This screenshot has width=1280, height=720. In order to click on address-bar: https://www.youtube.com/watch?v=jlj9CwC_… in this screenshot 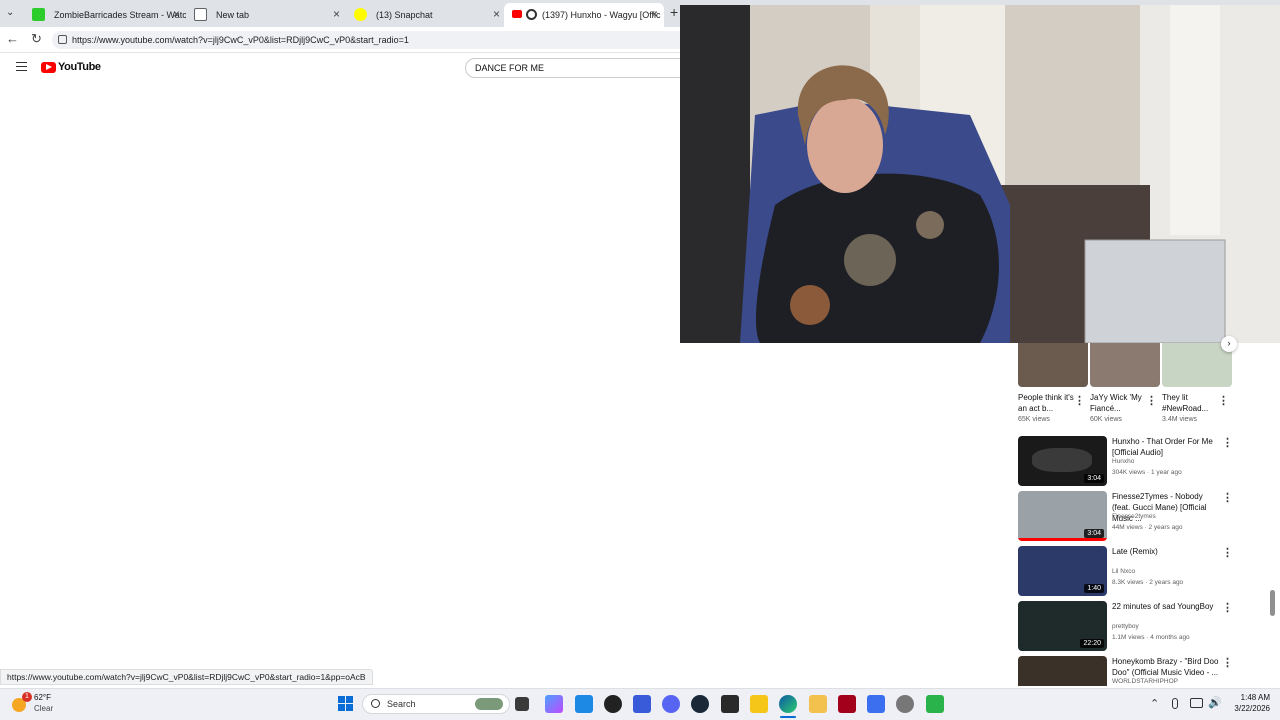, I will do `click(372, 40)`.